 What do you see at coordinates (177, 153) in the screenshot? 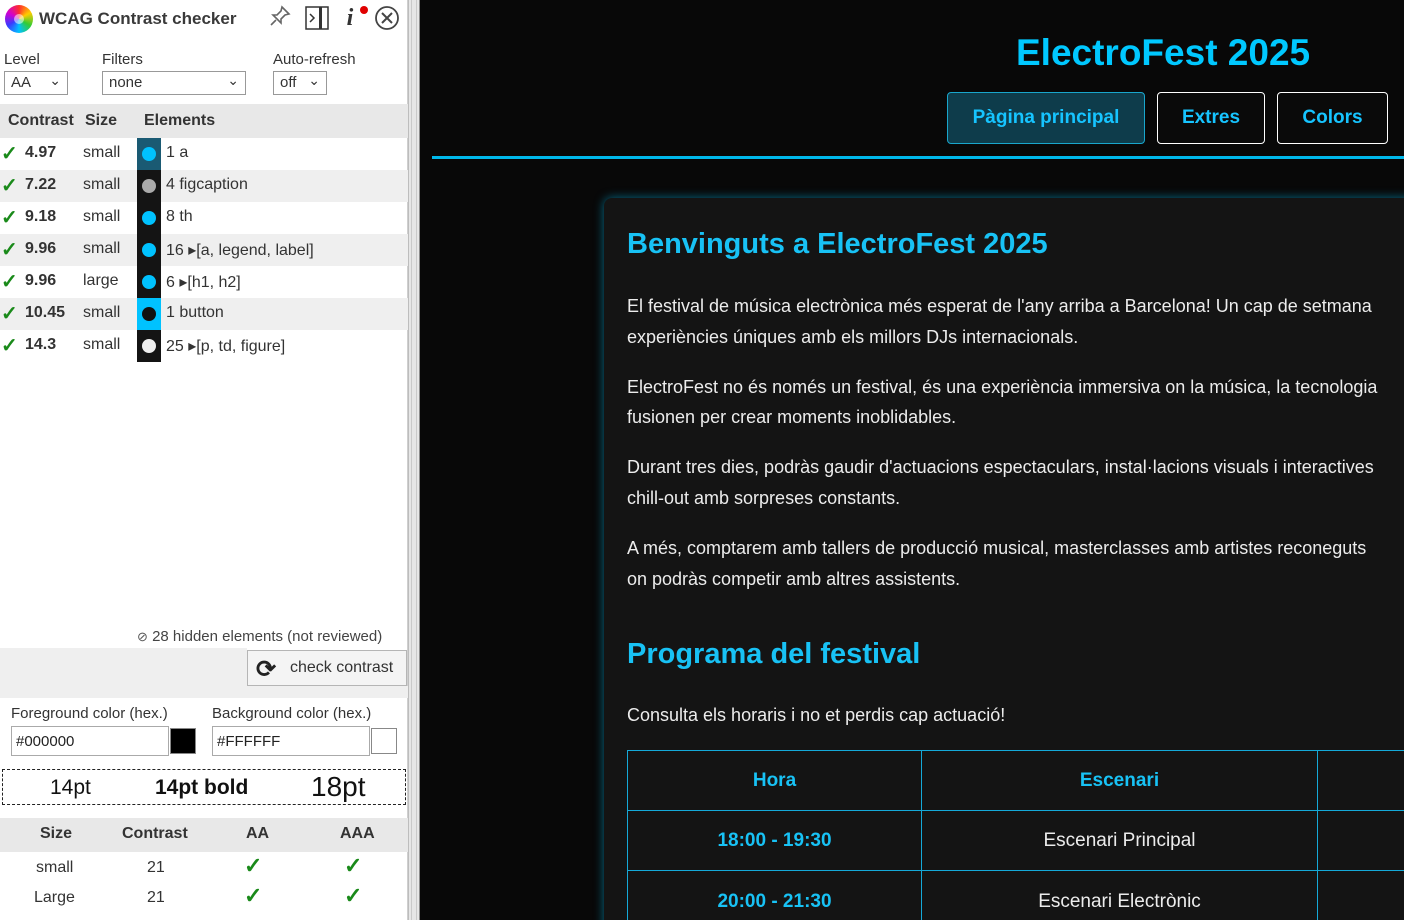
I see `elements-value: 1 a` at bounding box center [177, 153].